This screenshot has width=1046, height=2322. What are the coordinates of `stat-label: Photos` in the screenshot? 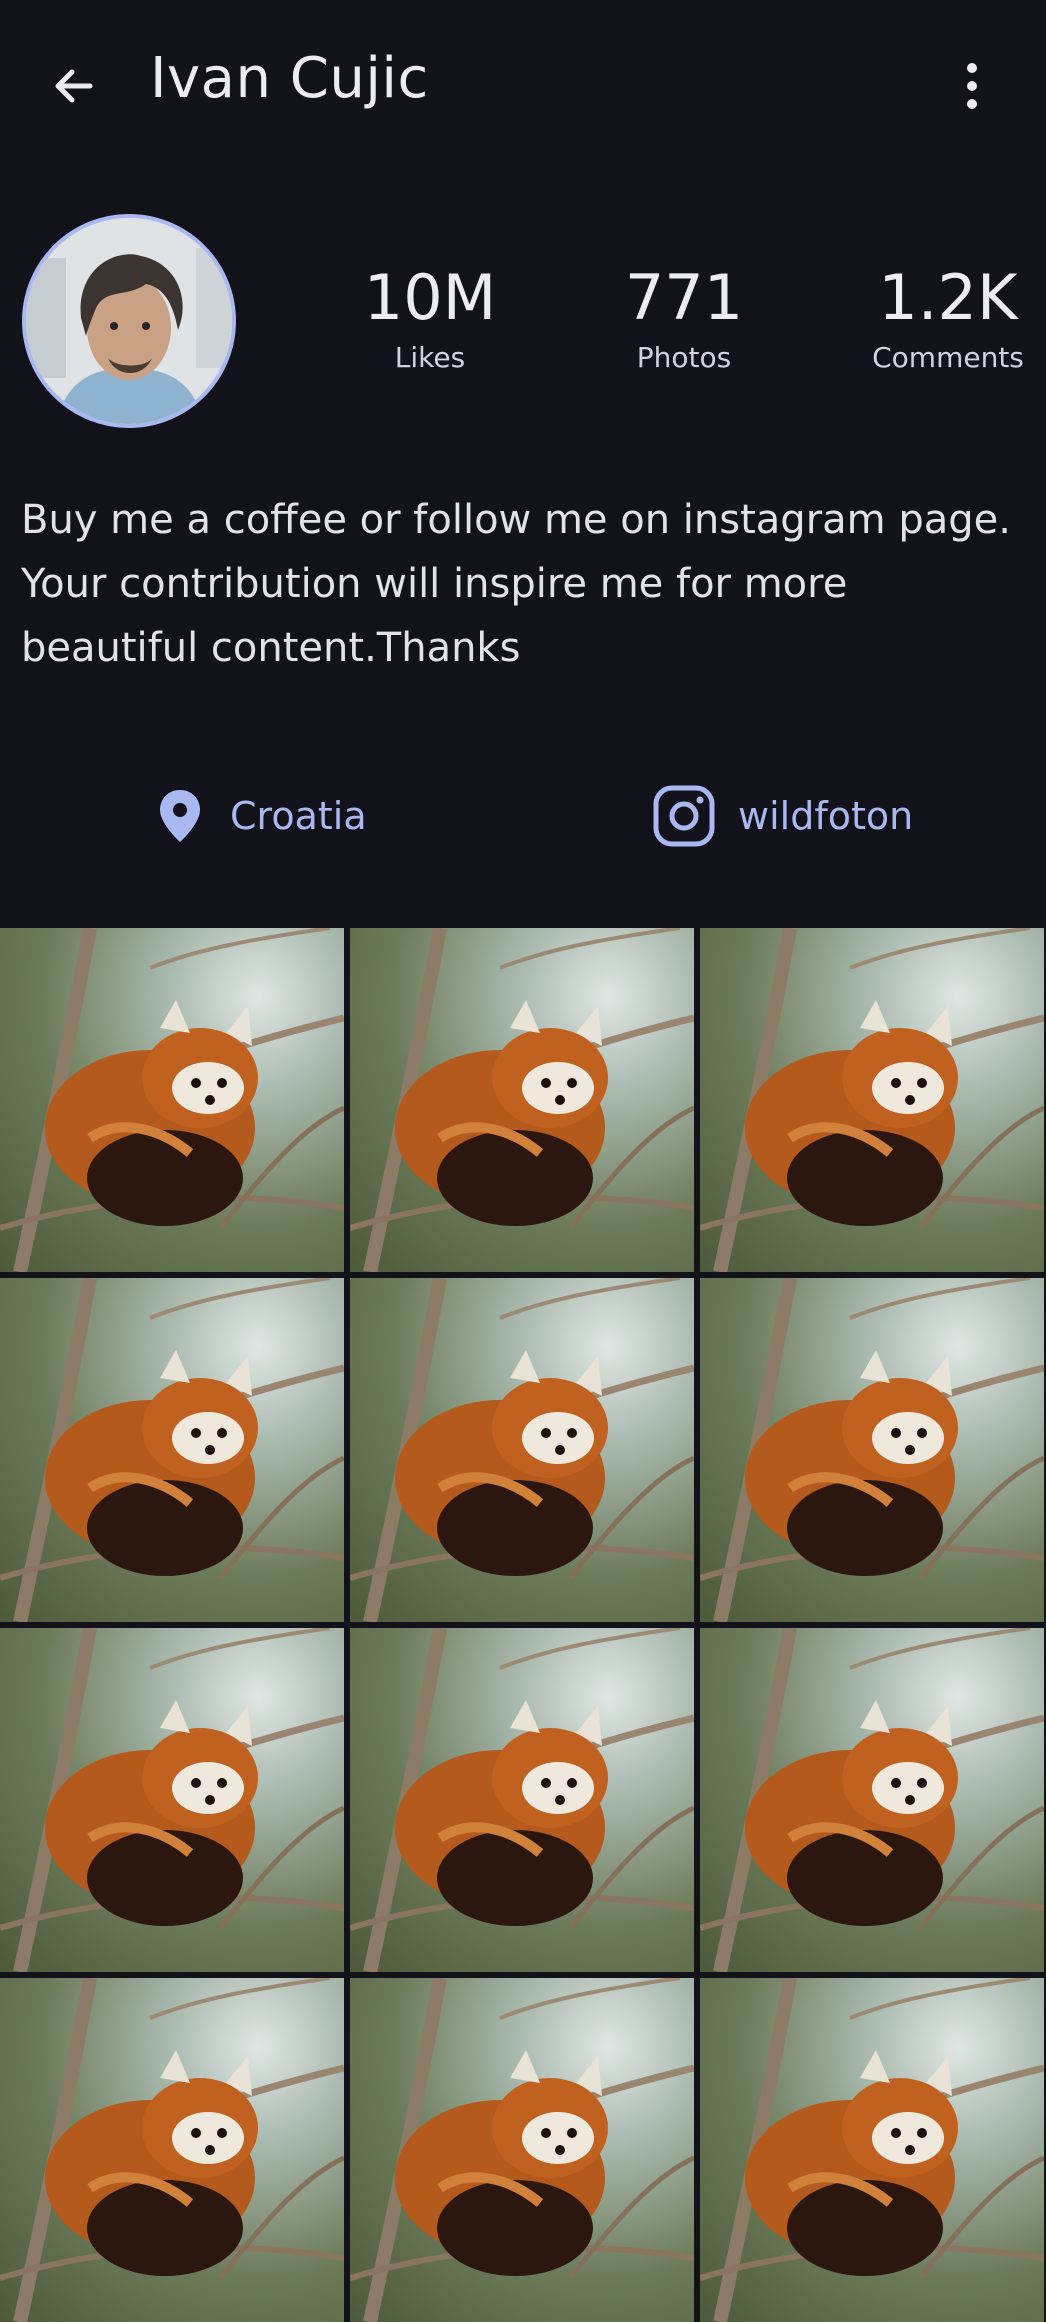 It's located at (684, 357).